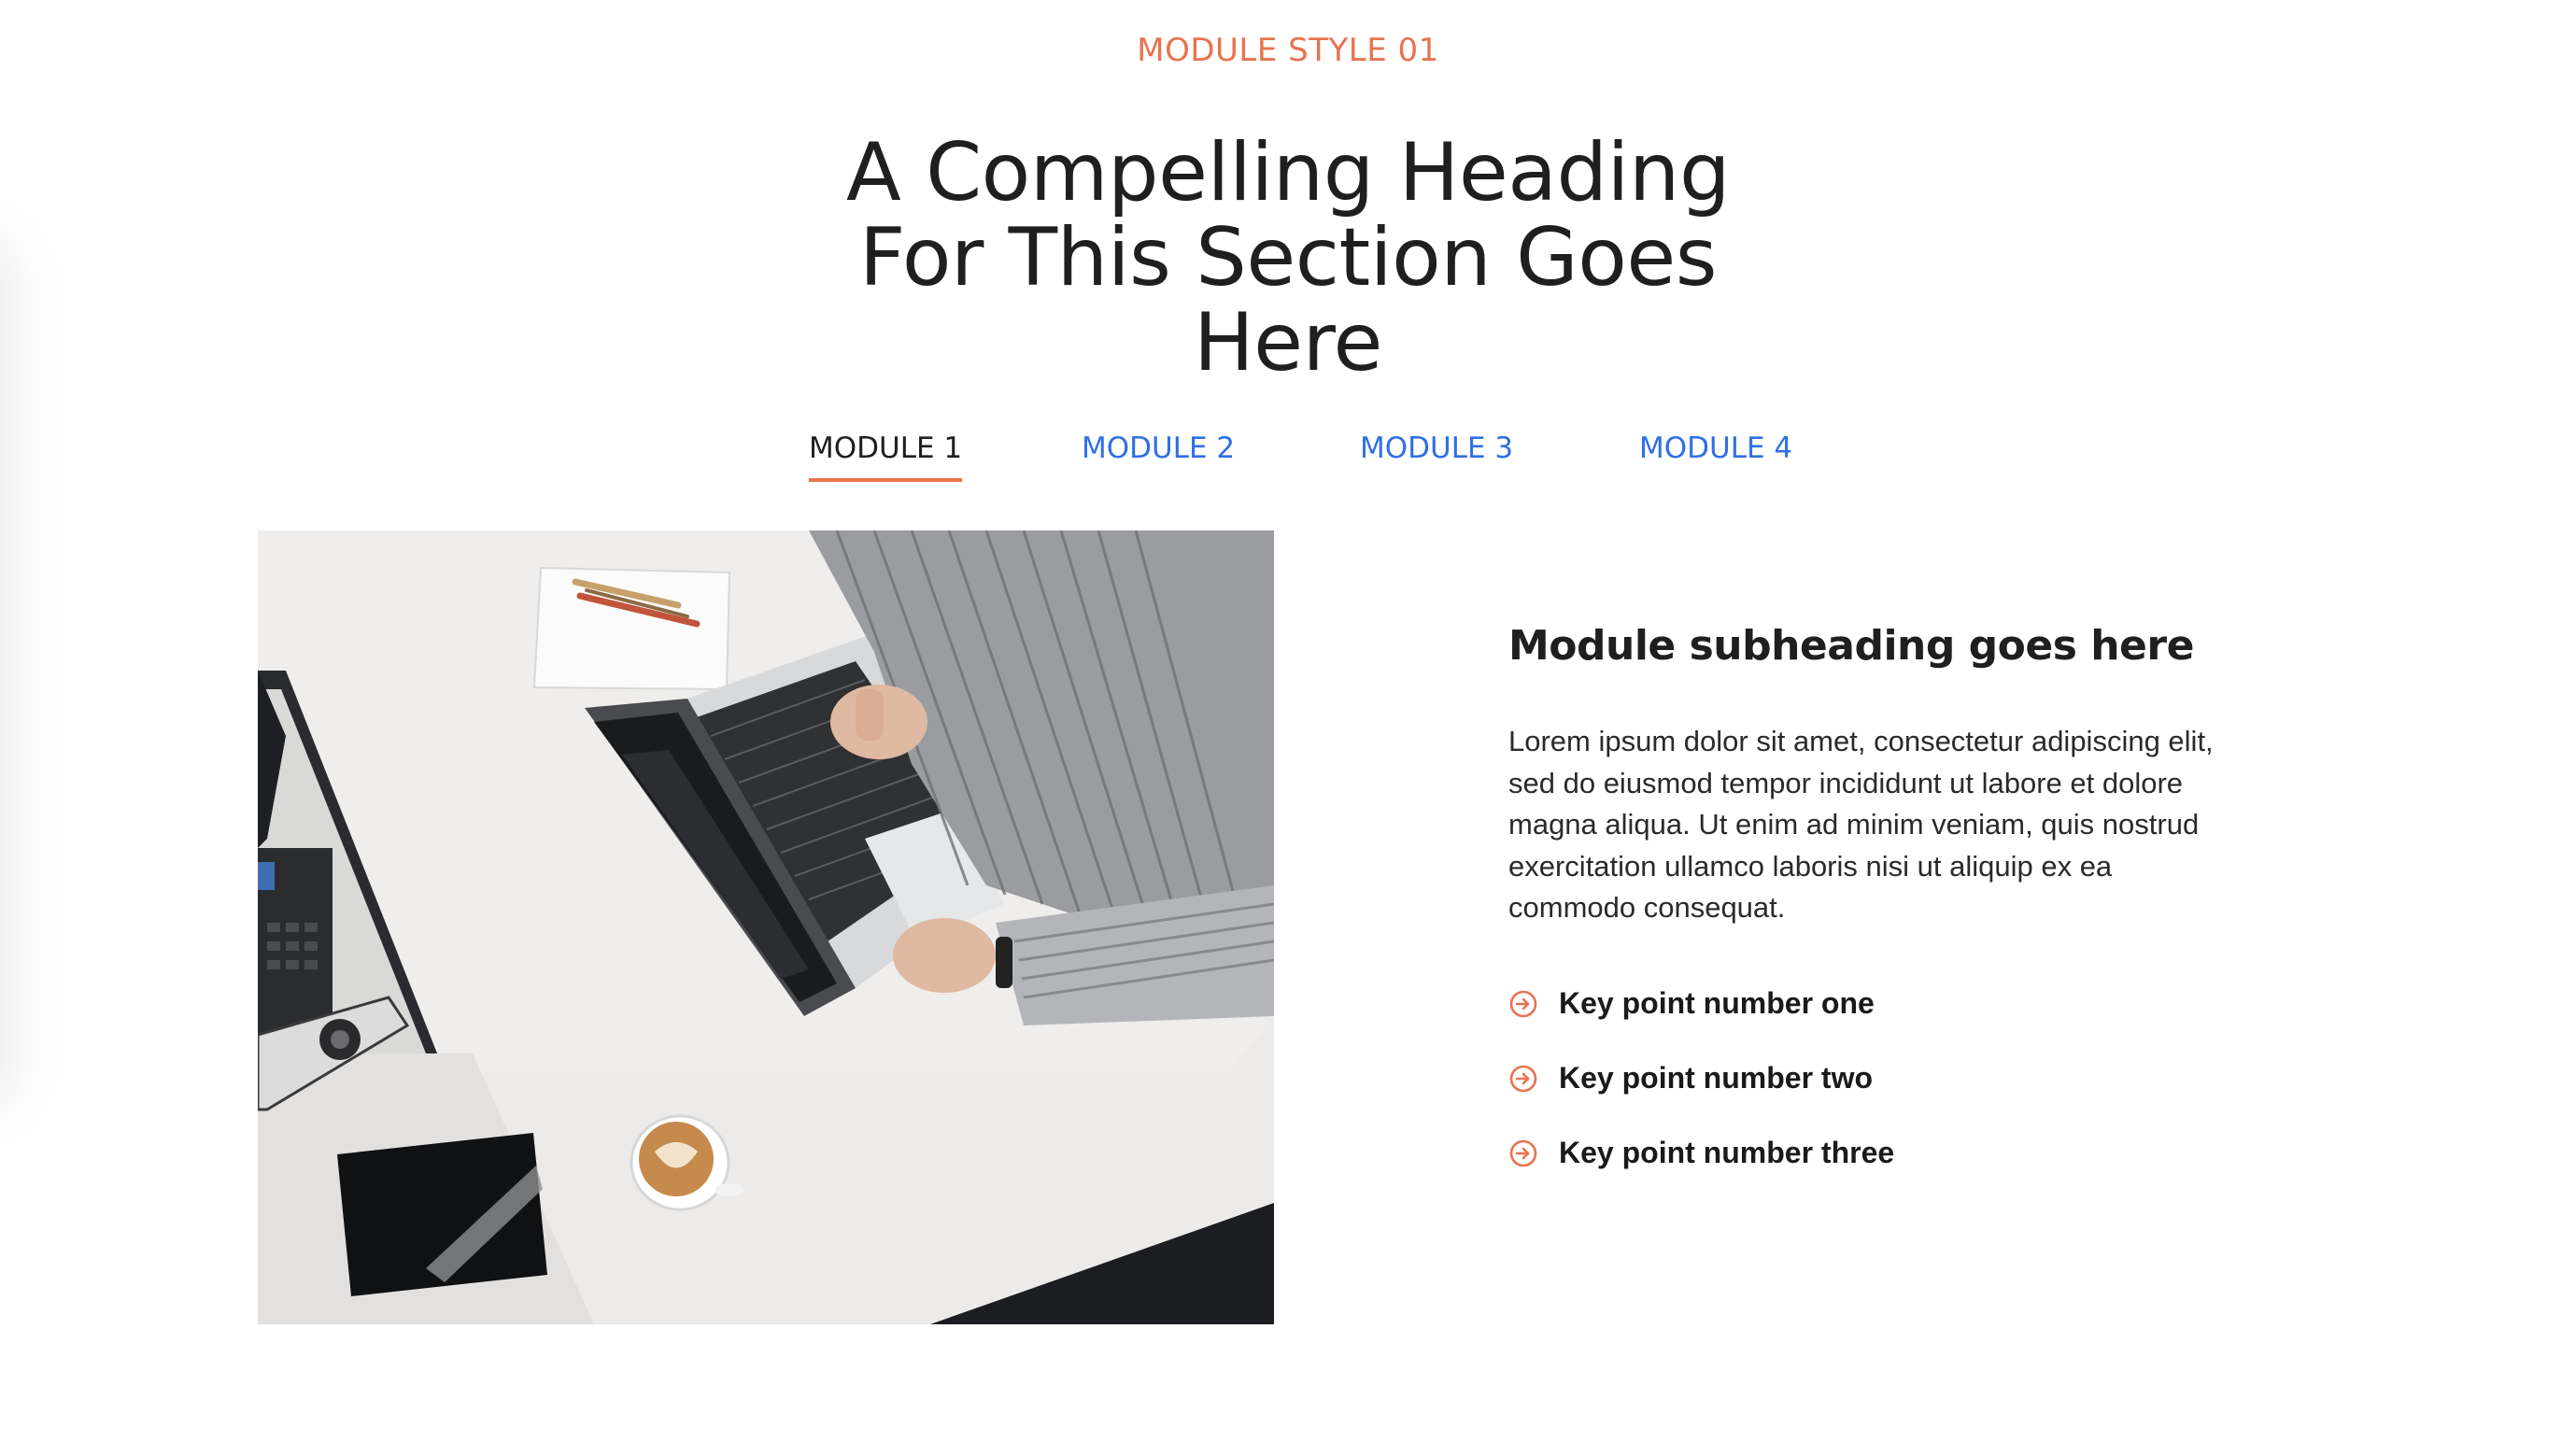 Image resolution: width=2576 pixels, height=1442 pixels. Describe the element at coordinates (1288, 459) in the screenshot. I see `module-tabs: MODULE 1 MODULE 2 MODULE 3 MODULE 4` at that location.